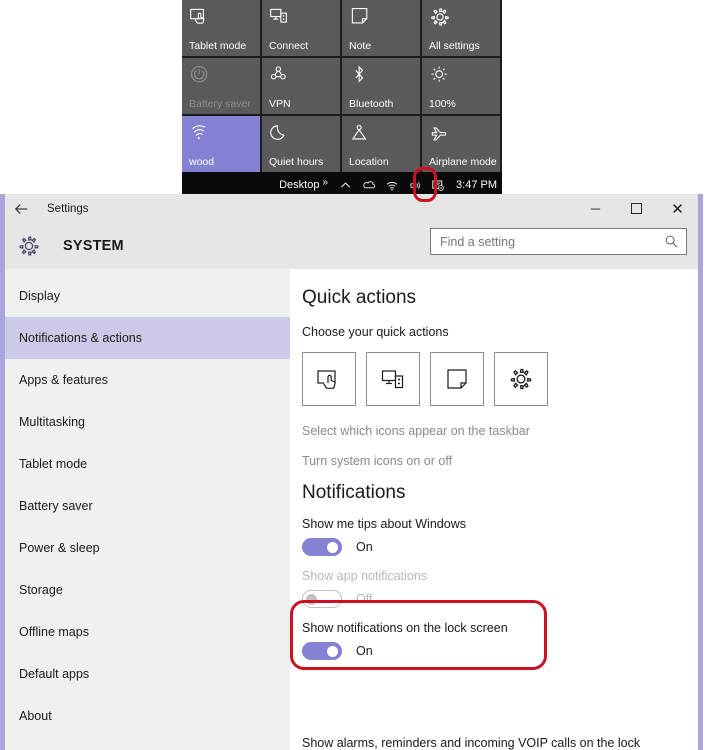 The width and height of the screenshot is (709, 750). I want to click on sidebar-item-apps-features: Apps & features, so click(147, 380).